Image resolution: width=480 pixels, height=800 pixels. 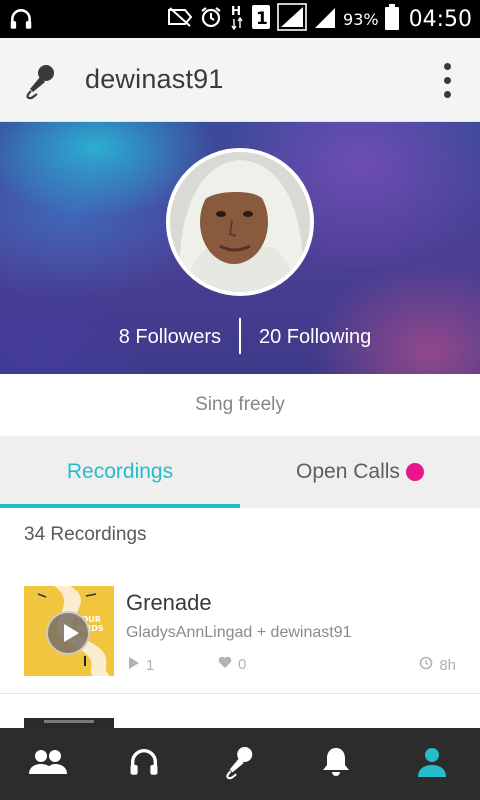 What do you see at coordinates (85, 534) in the screenshot?
I see `recordings-count: 34 Recordings` at bounding box center [85, 534].